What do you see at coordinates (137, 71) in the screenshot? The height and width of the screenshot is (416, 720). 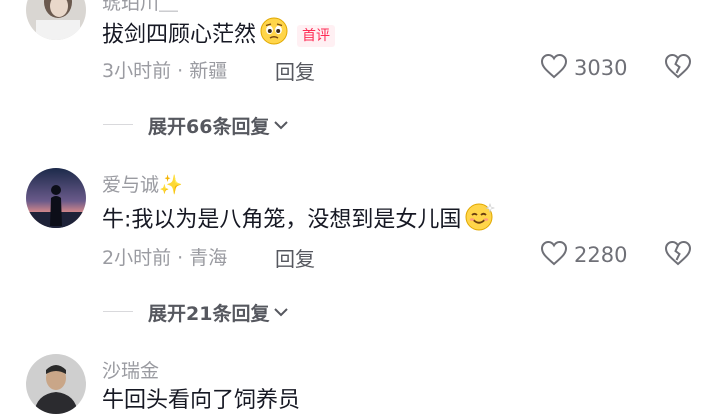 I see `comment-time: 3小时前` at bounding box center [137, 71].